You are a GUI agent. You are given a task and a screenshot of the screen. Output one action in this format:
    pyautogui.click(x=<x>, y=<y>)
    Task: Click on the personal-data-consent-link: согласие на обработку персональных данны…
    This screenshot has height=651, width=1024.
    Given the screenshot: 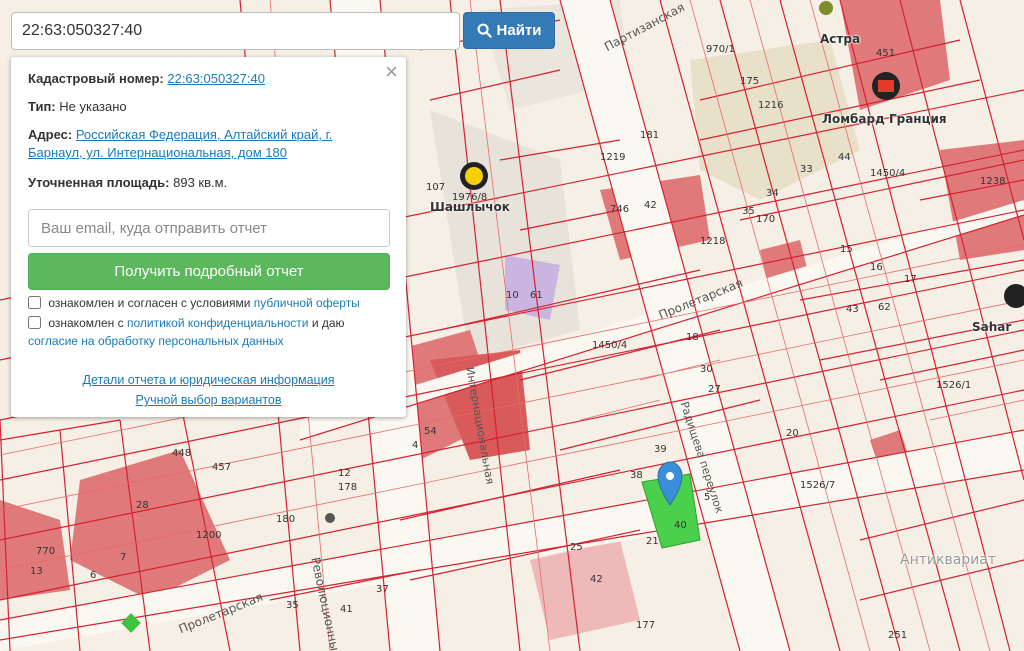 What is the action you would take?
    pyautogui.click(x=156, y=341)
    